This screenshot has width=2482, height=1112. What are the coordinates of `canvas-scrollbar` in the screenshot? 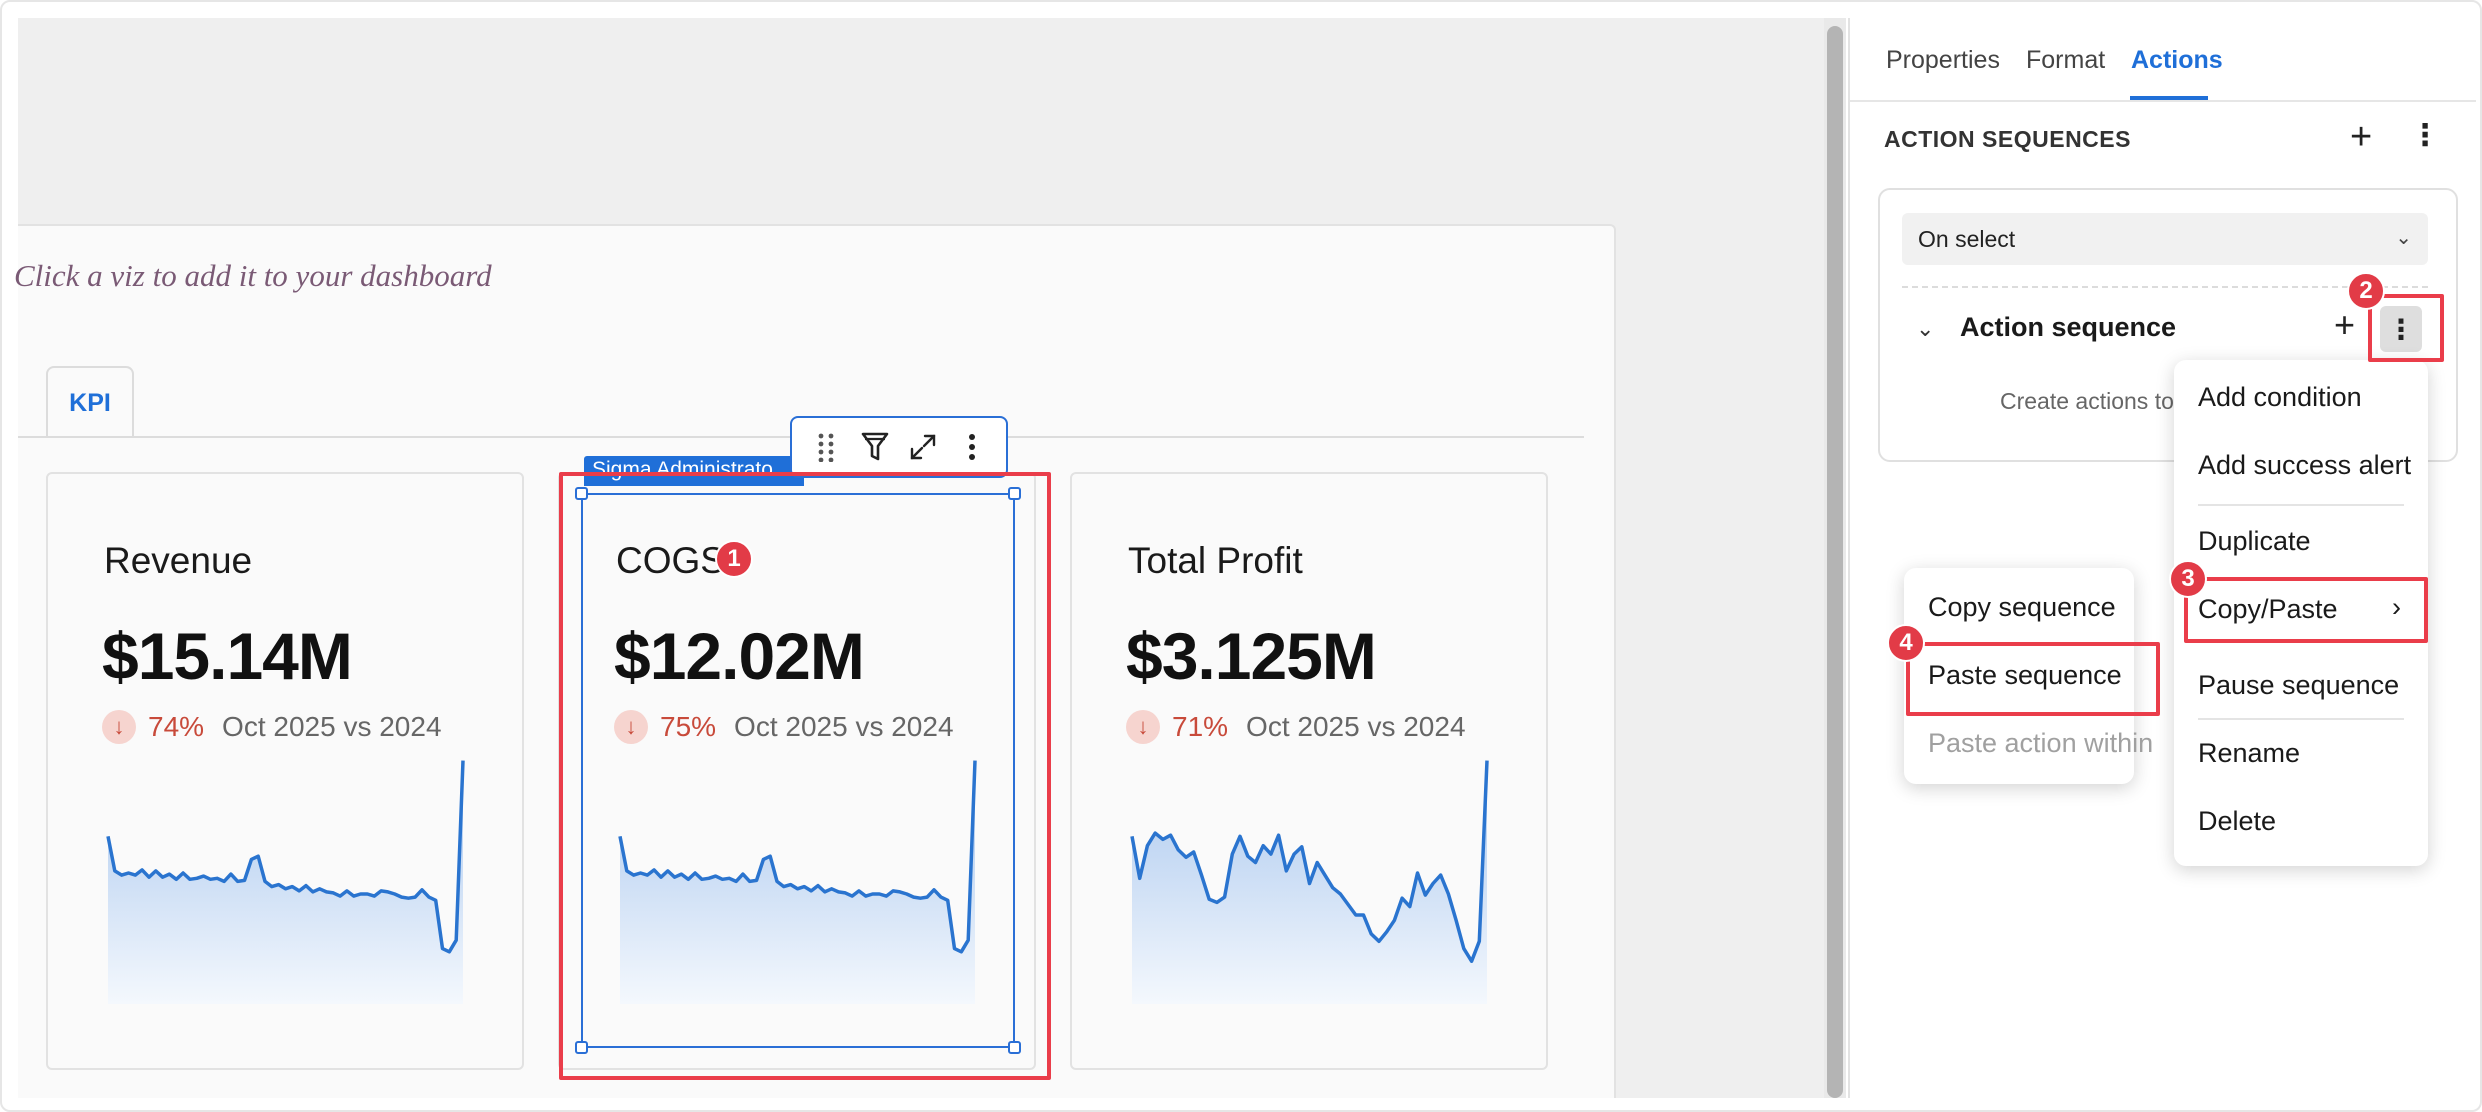 It's located at (1835, 558).